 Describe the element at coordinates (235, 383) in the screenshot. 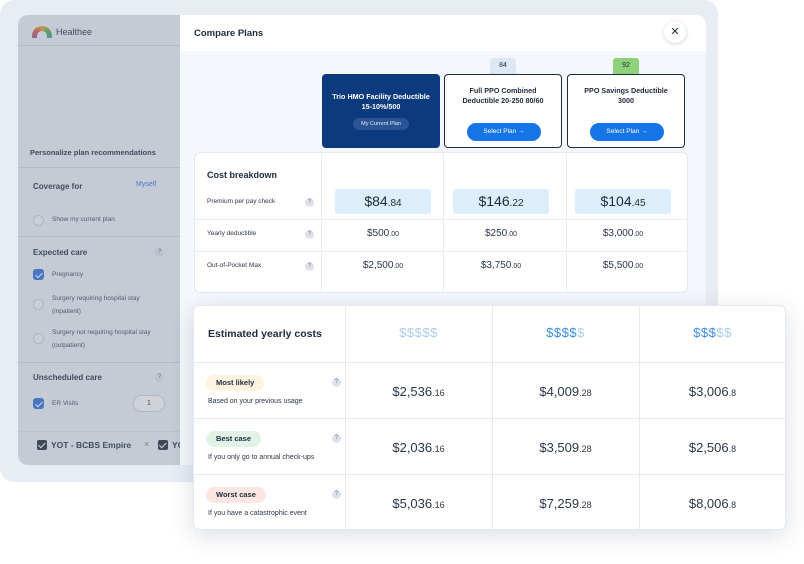

I see `most-likely-badge: Most likely` at that location.